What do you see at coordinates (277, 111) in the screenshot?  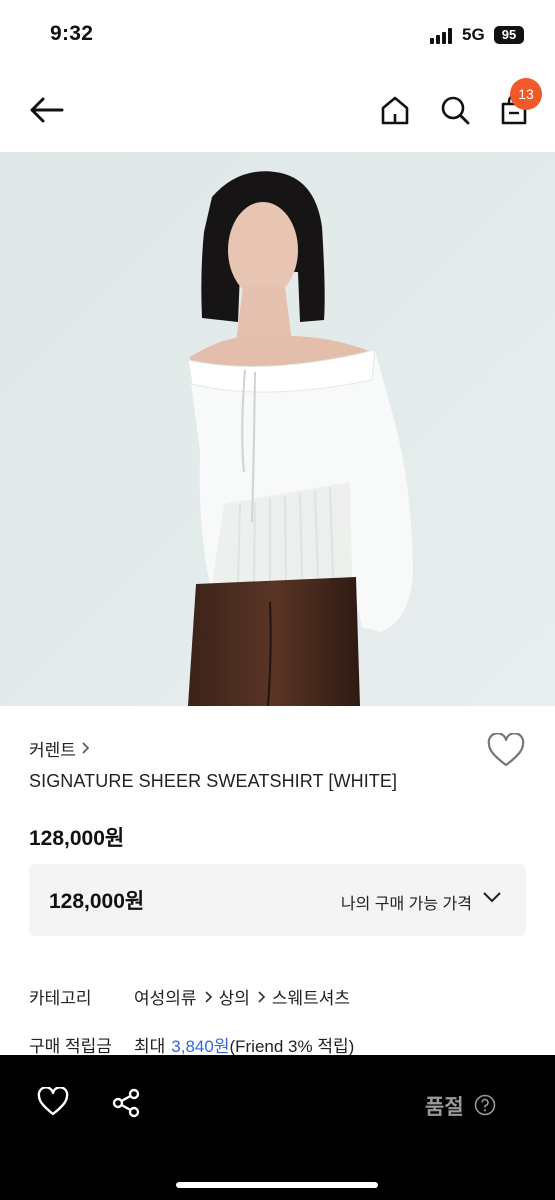 I see `top-navigation` at bounding box center [277, 111].